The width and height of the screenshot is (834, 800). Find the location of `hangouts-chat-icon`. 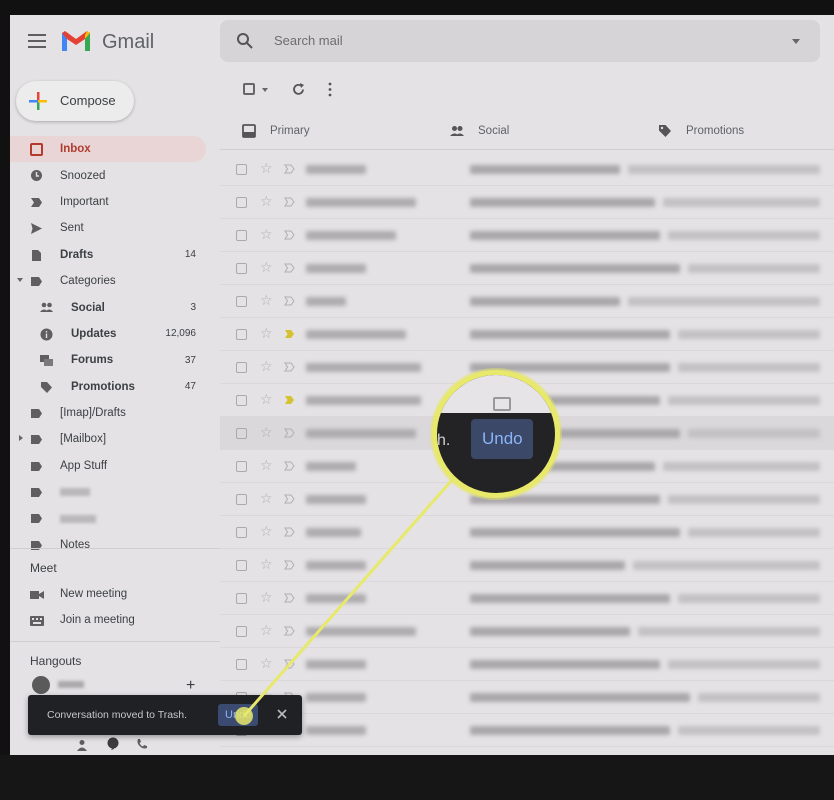

hangouts-chat-icon is located at coordinates (113, 744).